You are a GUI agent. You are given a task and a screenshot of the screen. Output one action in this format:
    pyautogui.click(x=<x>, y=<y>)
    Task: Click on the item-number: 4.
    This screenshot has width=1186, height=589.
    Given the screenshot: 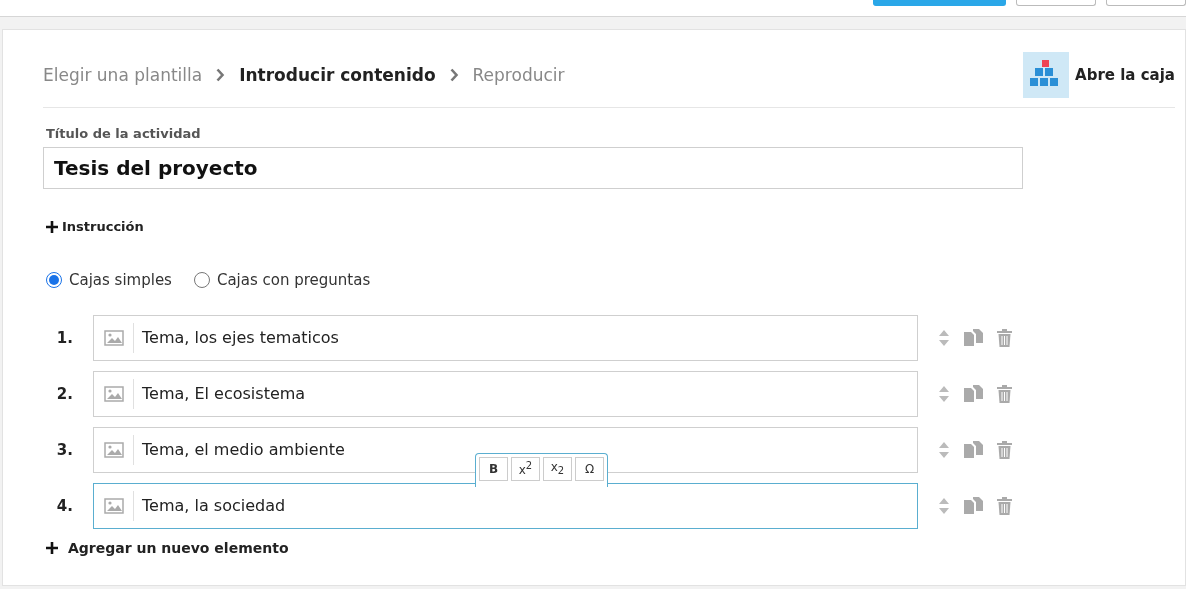 What is the action you would take?
    pyautogui.click(x=64, y=505)
    